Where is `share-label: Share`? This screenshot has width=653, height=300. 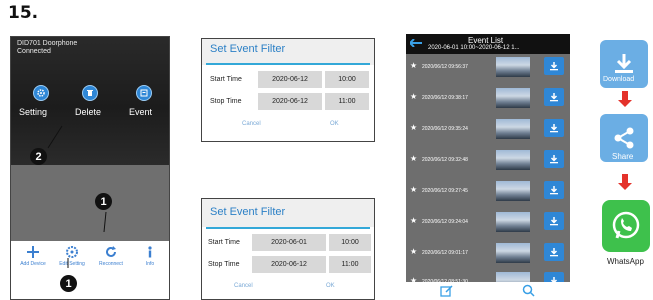 share-label: Share is located at coordinates (623, 156).